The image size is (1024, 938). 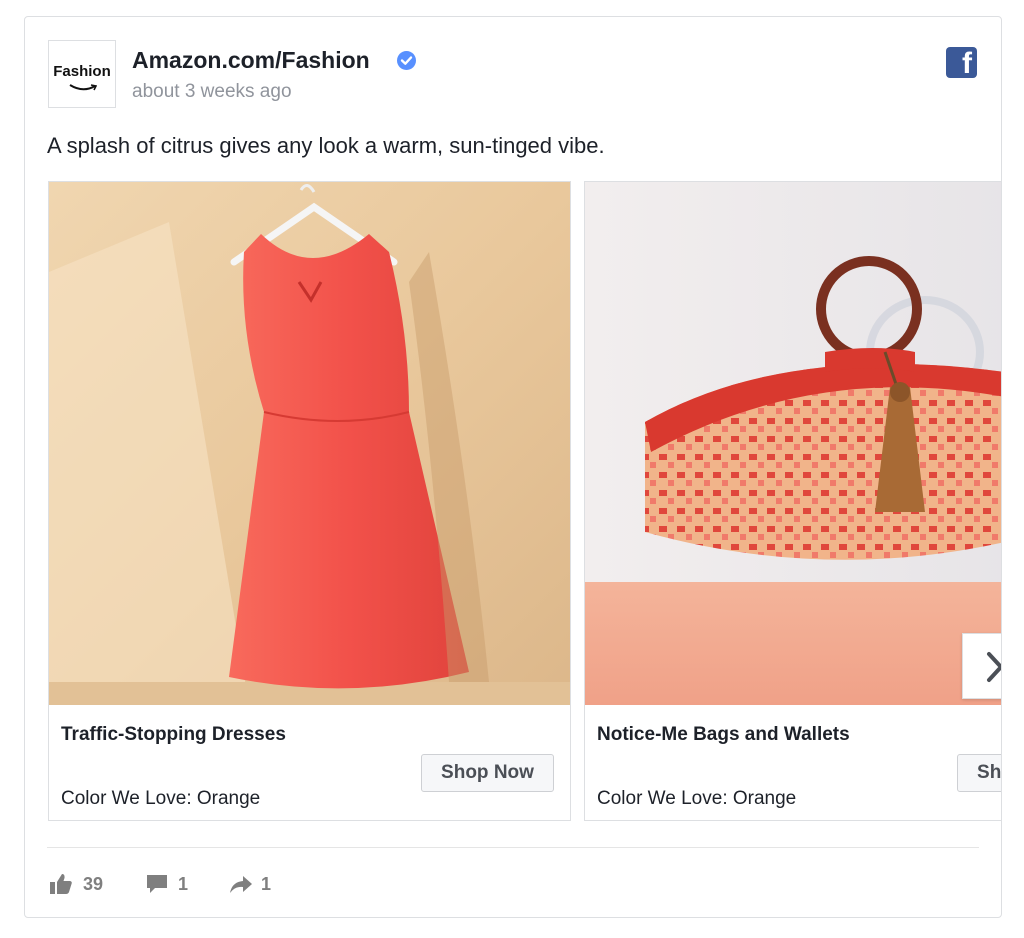 I want to click on comment-icon, so click(x=157, y=884).